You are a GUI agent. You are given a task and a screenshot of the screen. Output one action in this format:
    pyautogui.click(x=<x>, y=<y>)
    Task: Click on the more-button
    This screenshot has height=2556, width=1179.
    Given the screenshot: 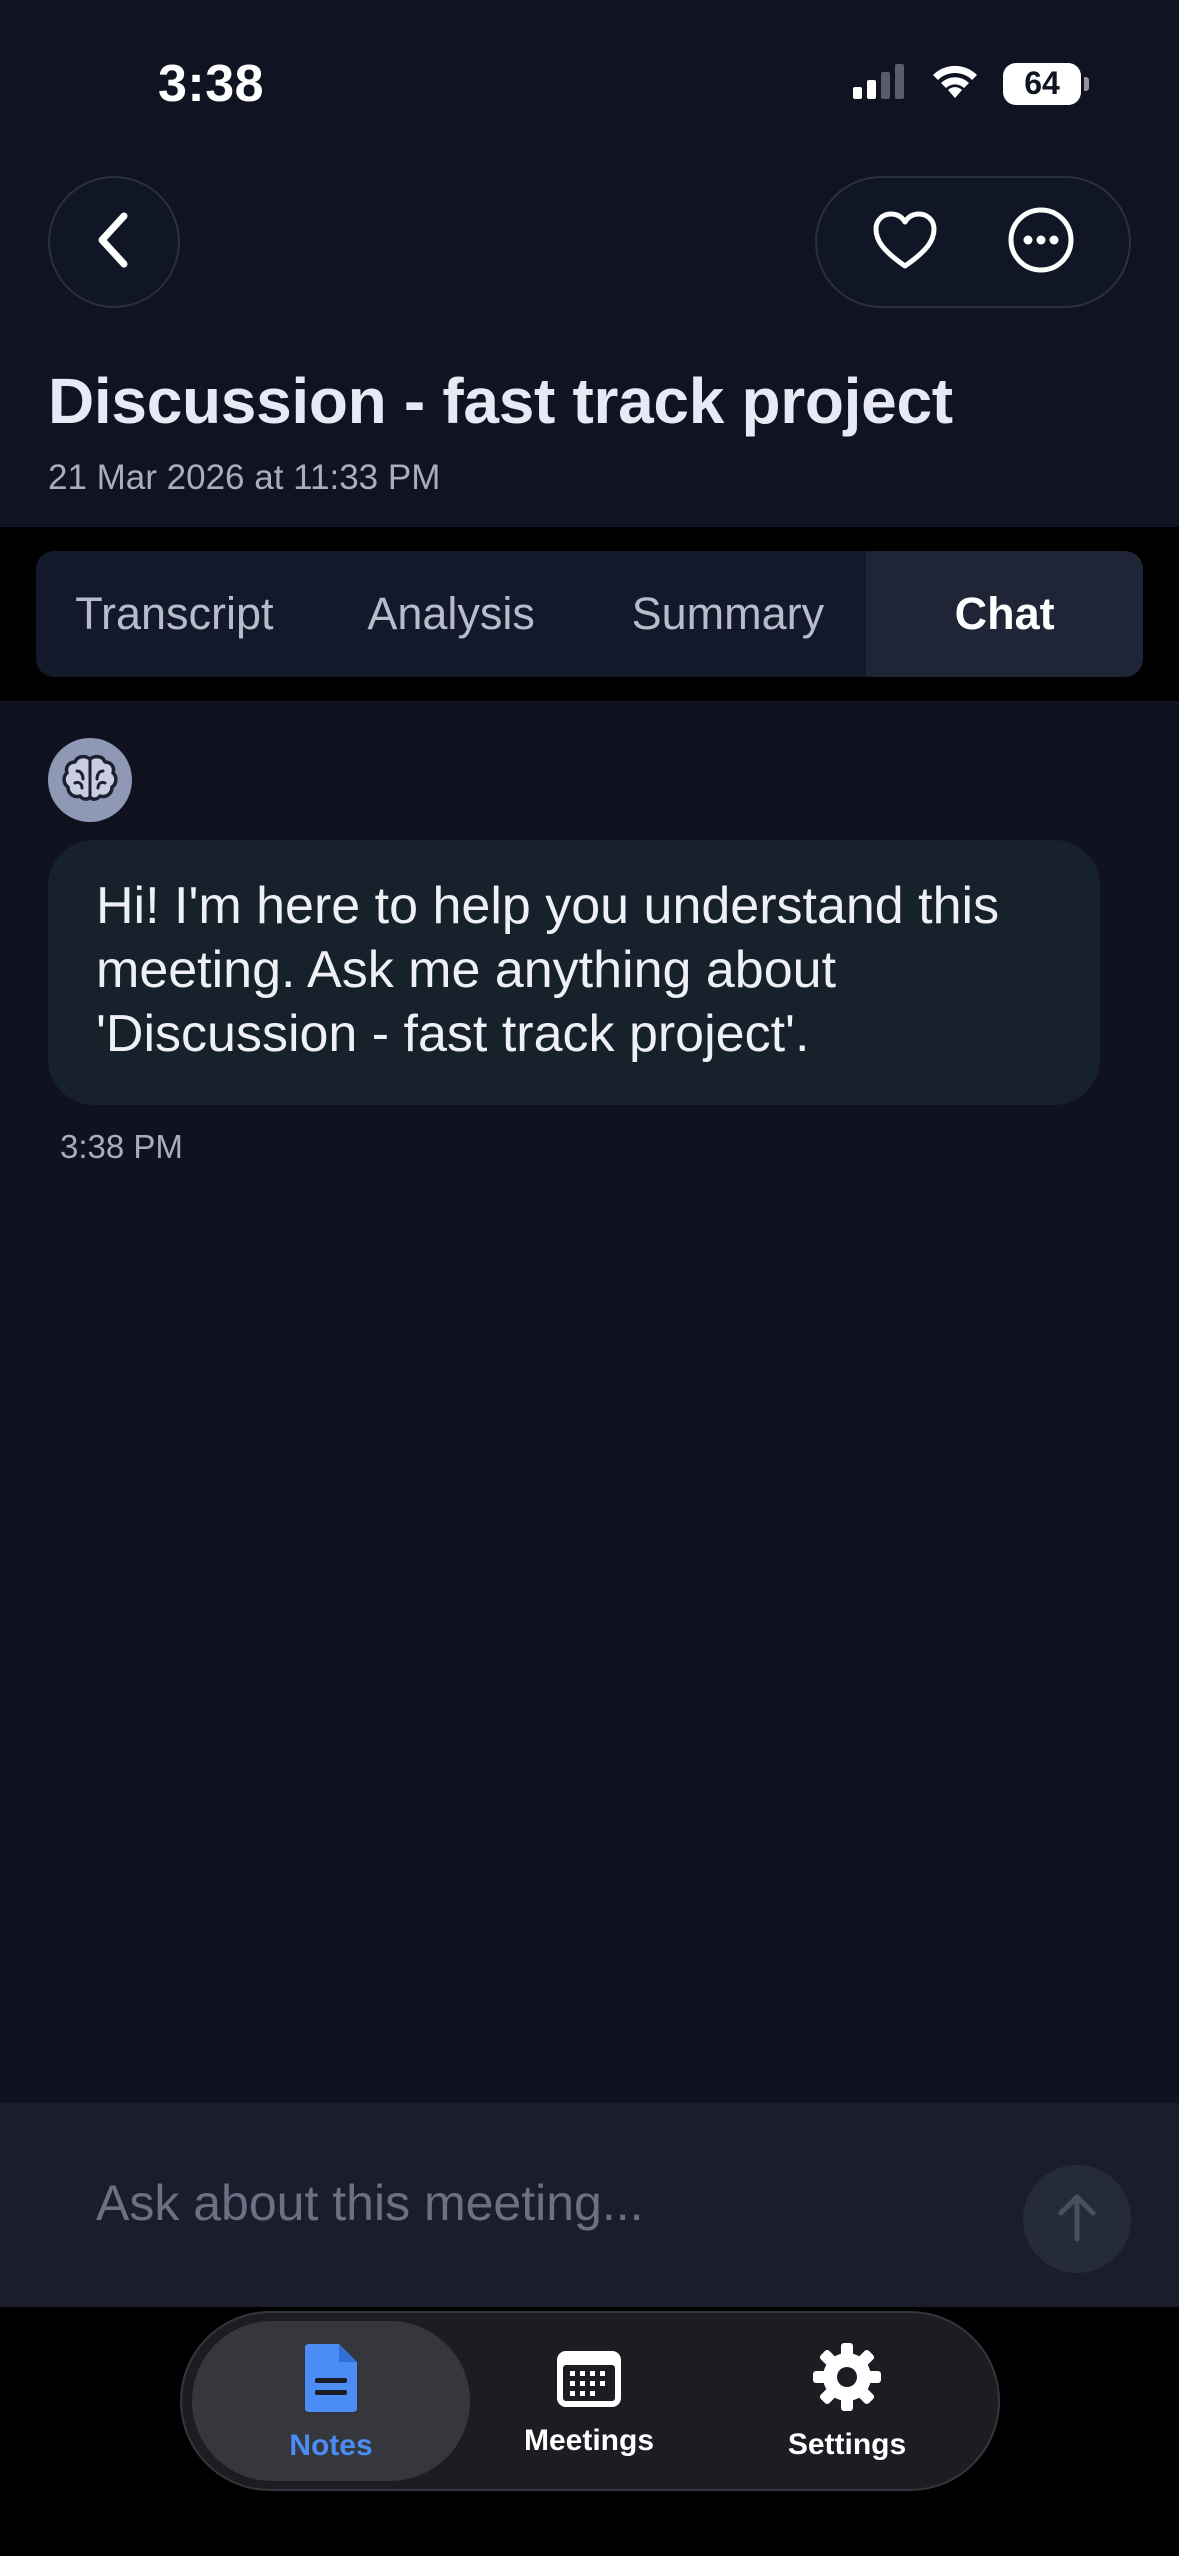 What is the action you would take?
    pyautogui.click(x=1041, y=242)
    